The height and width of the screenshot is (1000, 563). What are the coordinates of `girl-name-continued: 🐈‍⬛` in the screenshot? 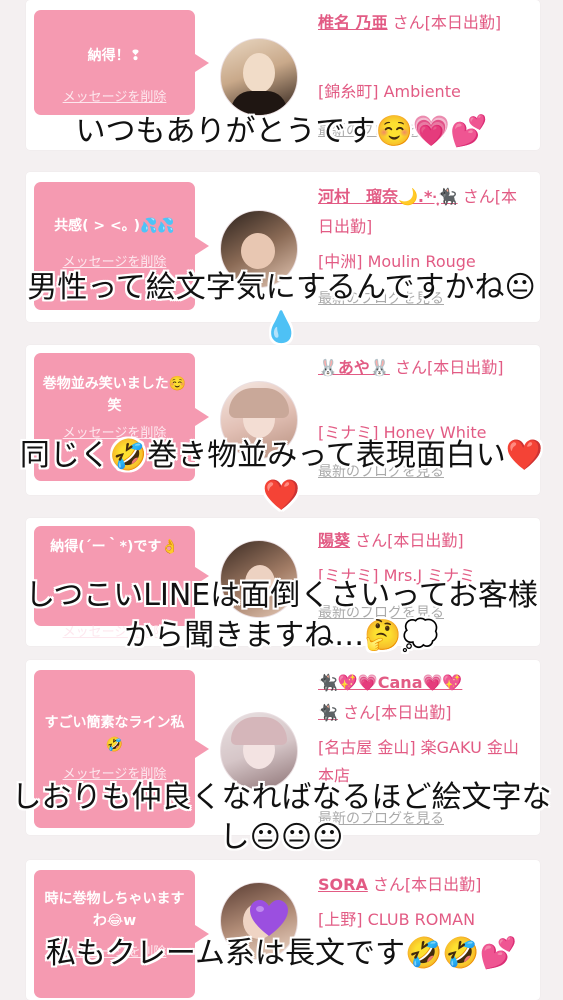 It's located at (328, 712).